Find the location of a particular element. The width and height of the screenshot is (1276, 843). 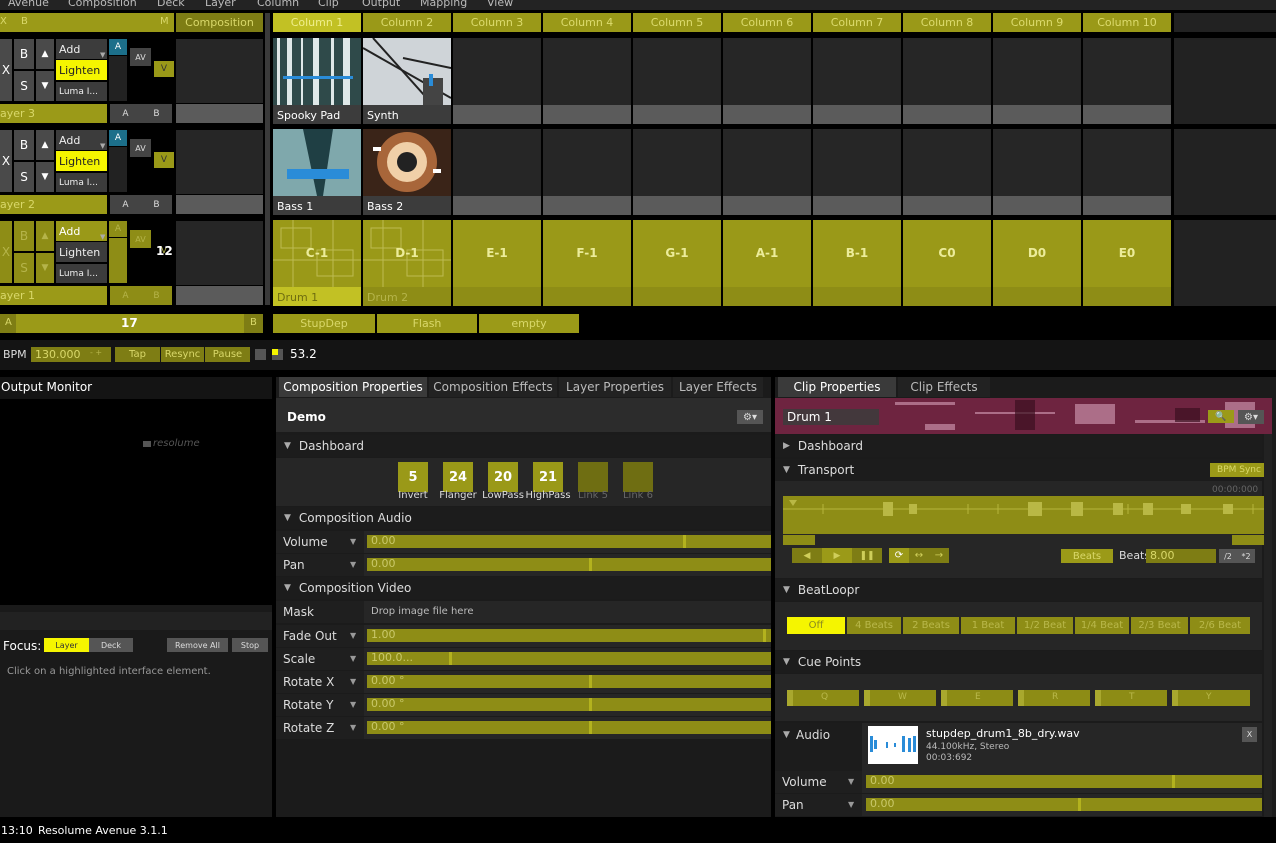

menu-output: Output is located at coordinates (381, 4).